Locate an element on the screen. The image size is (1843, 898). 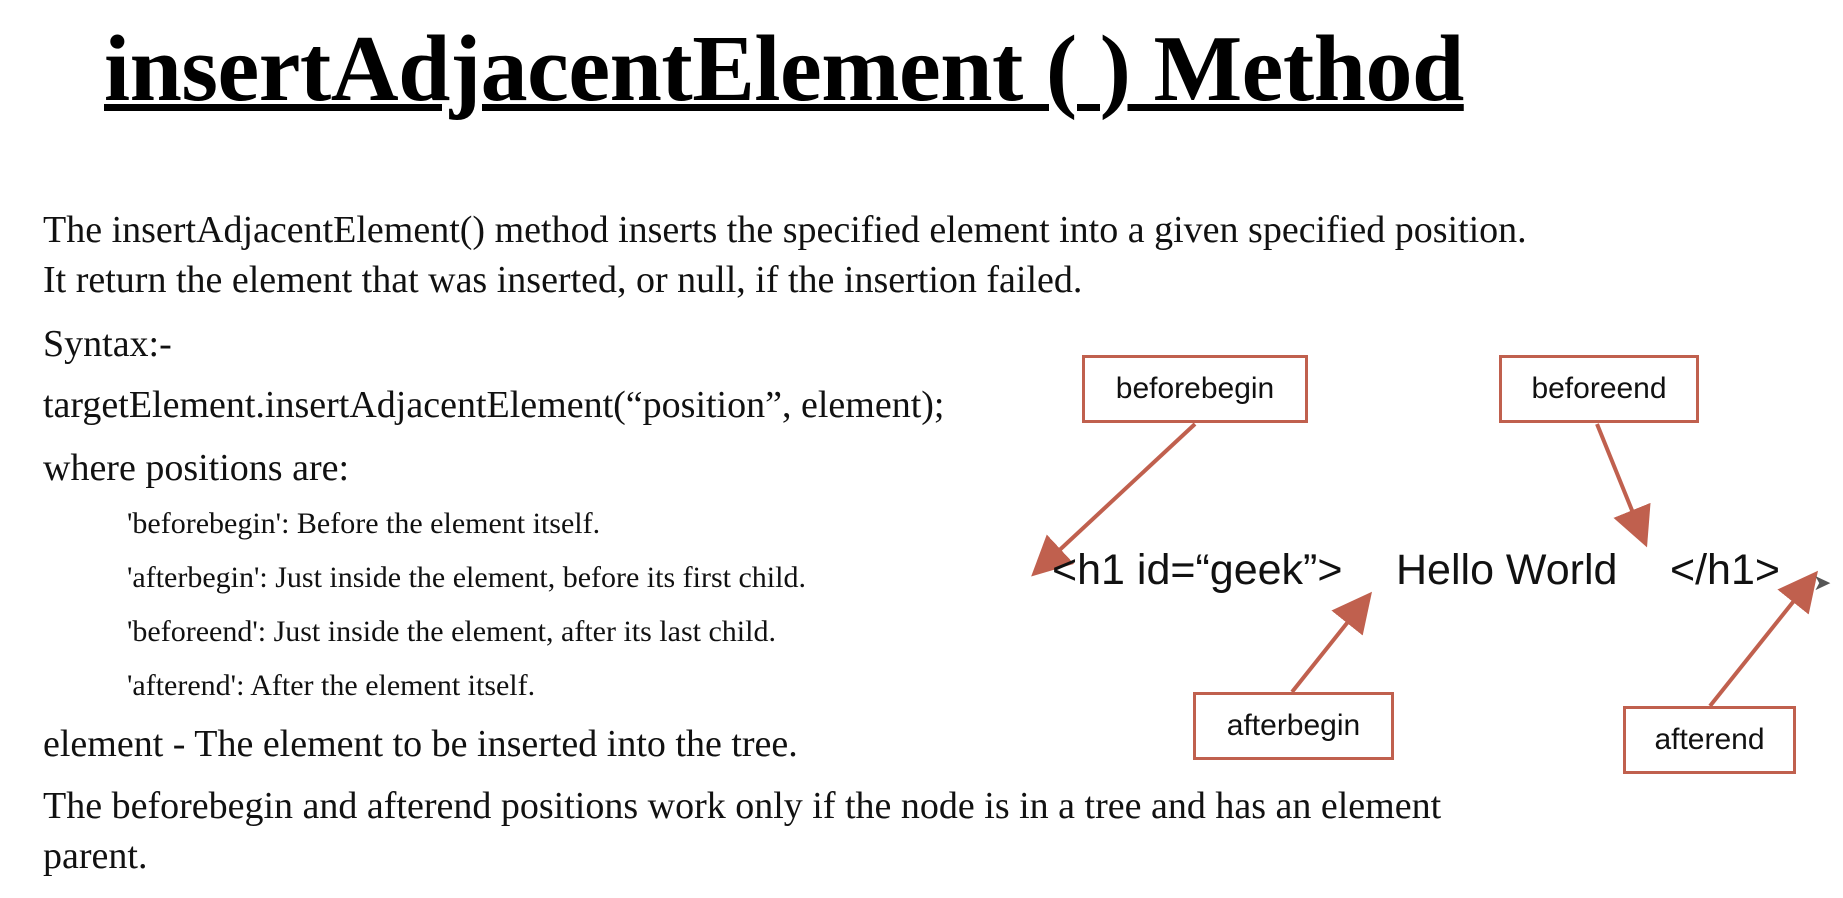
label-beforeend: beforeend is located at coordinates (1599, 389).